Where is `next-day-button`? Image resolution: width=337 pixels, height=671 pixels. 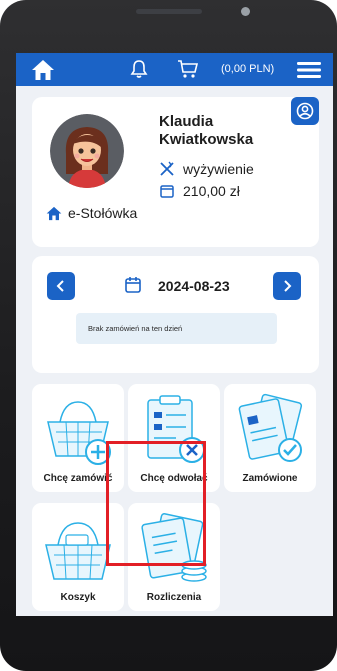 next-day-button is located at coordinates (287, 286).